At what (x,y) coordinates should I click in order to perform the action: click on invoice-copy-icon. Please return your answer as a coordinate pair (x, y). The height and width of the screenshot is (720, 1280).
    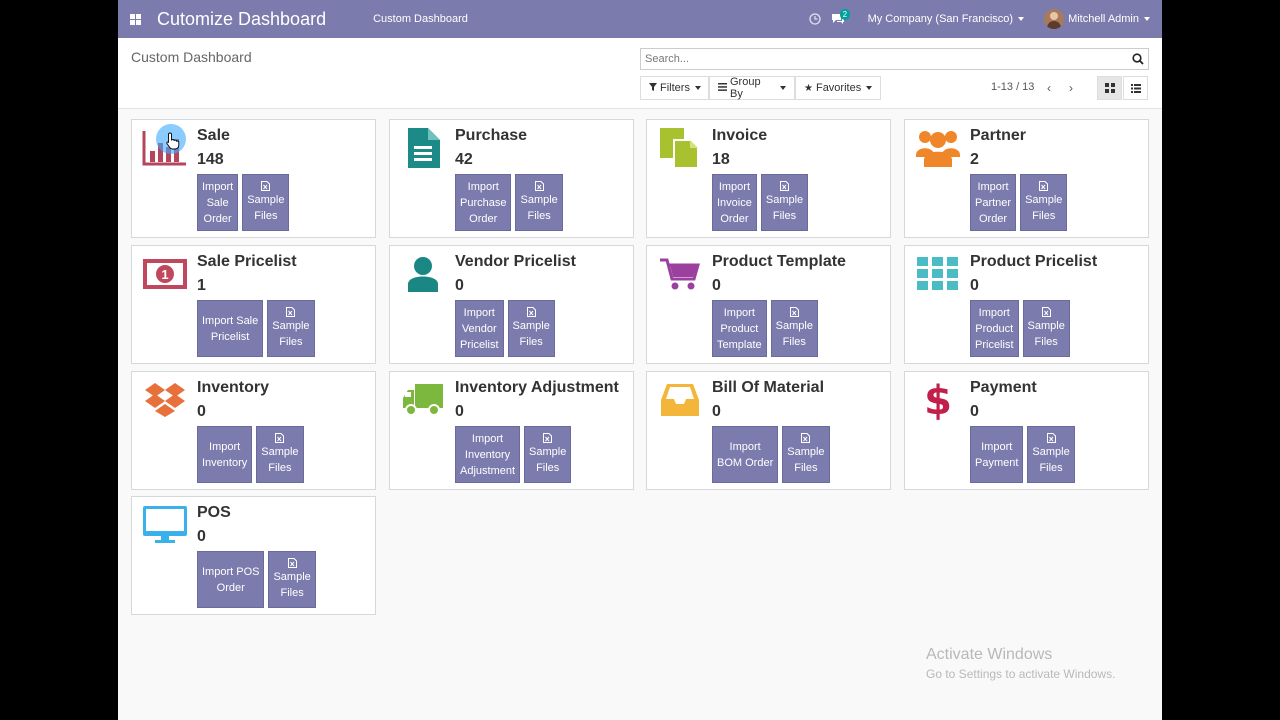
    Looking at the image, I should click on (680, 147).